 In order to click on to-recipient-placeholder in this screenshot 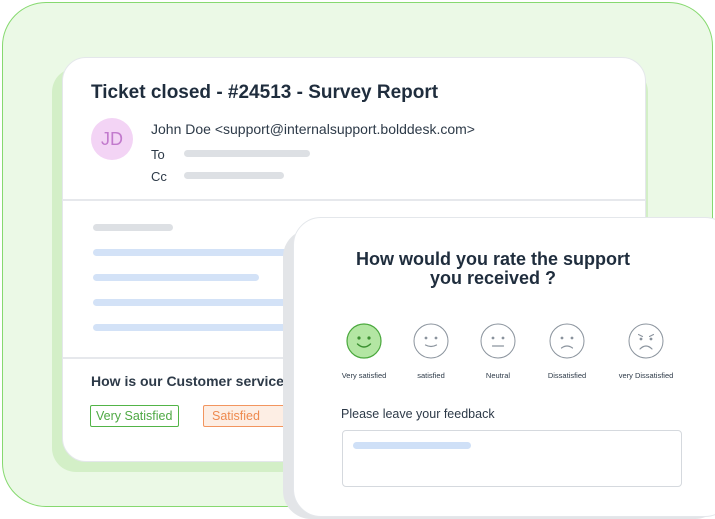, I will do `click(247, 153)`.